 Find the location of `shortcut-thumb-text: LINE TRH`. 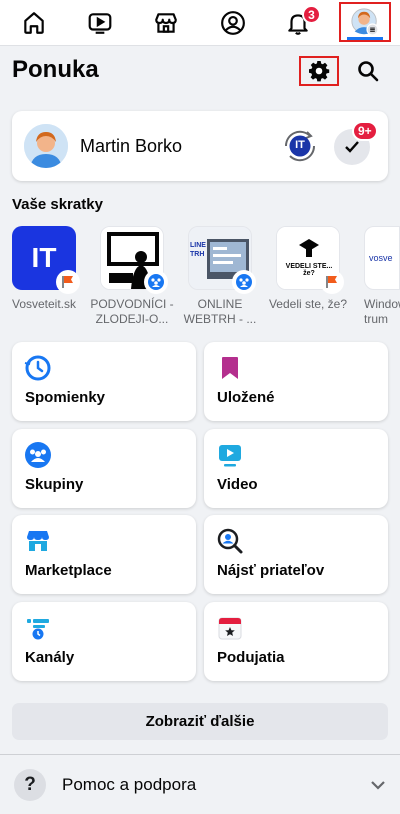

shortcut-thumb-text: LINE TRH is located at coordinates (198, 250).